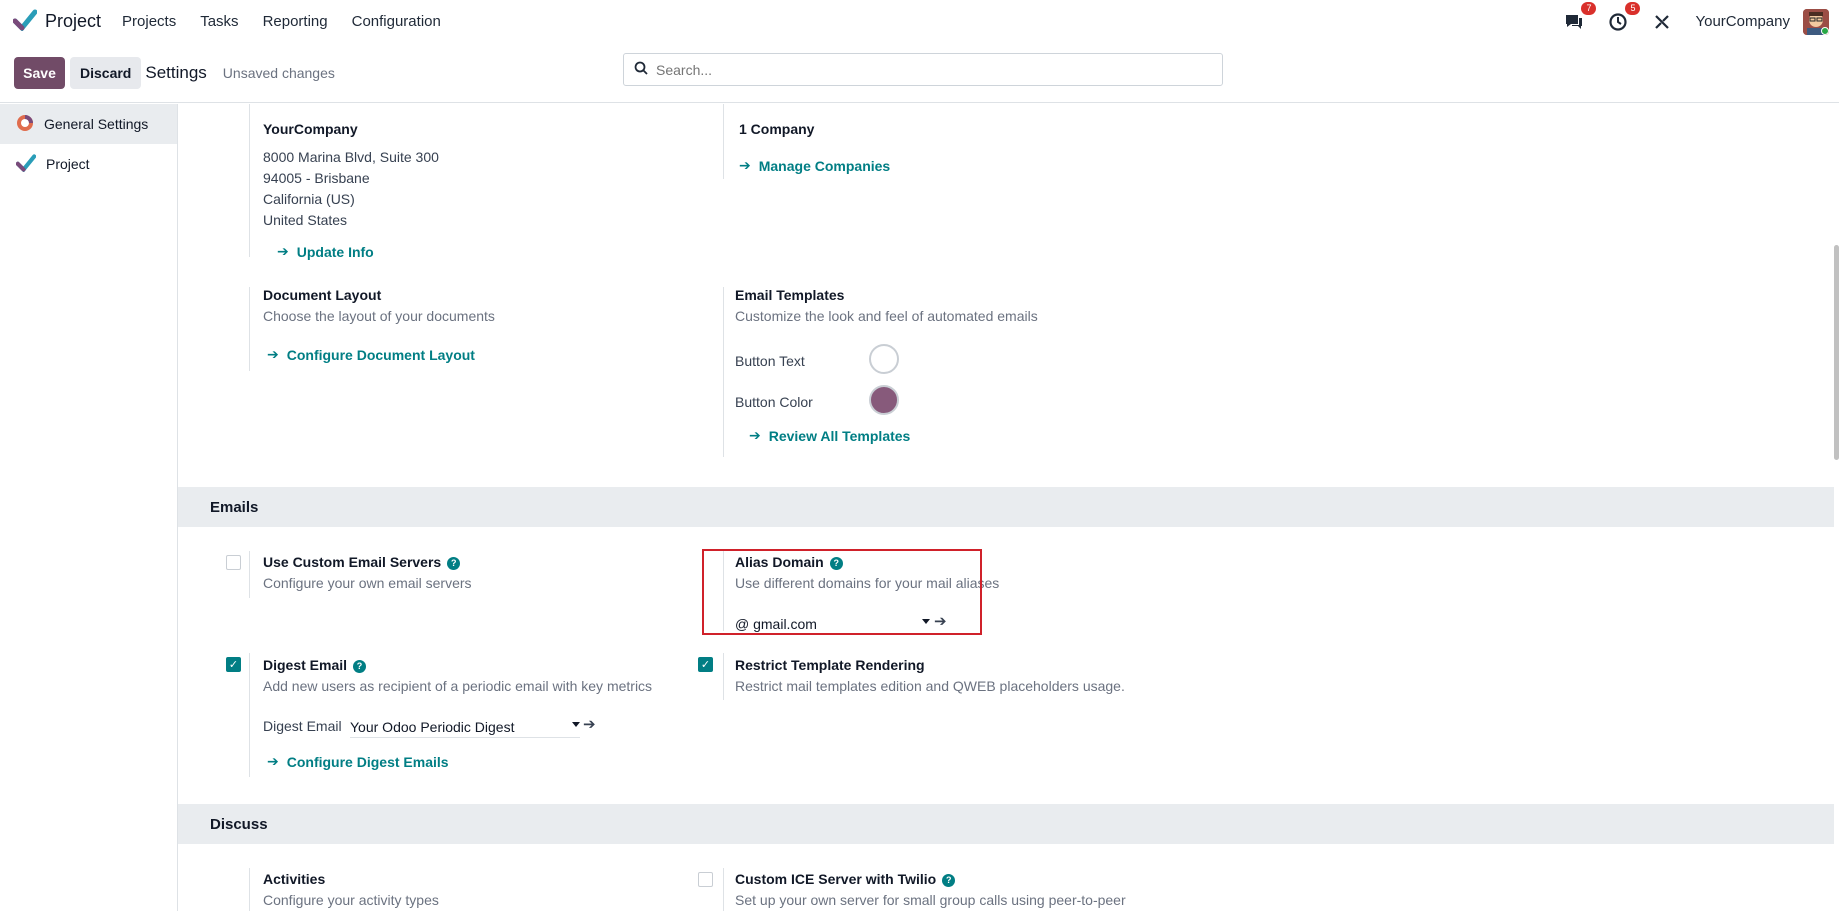 Image resolution: width=1839 pixels, height=911 pixels. Describe the element at coordinates (25, 124) in the screenshot. I see `general-settings-icon` at that location.